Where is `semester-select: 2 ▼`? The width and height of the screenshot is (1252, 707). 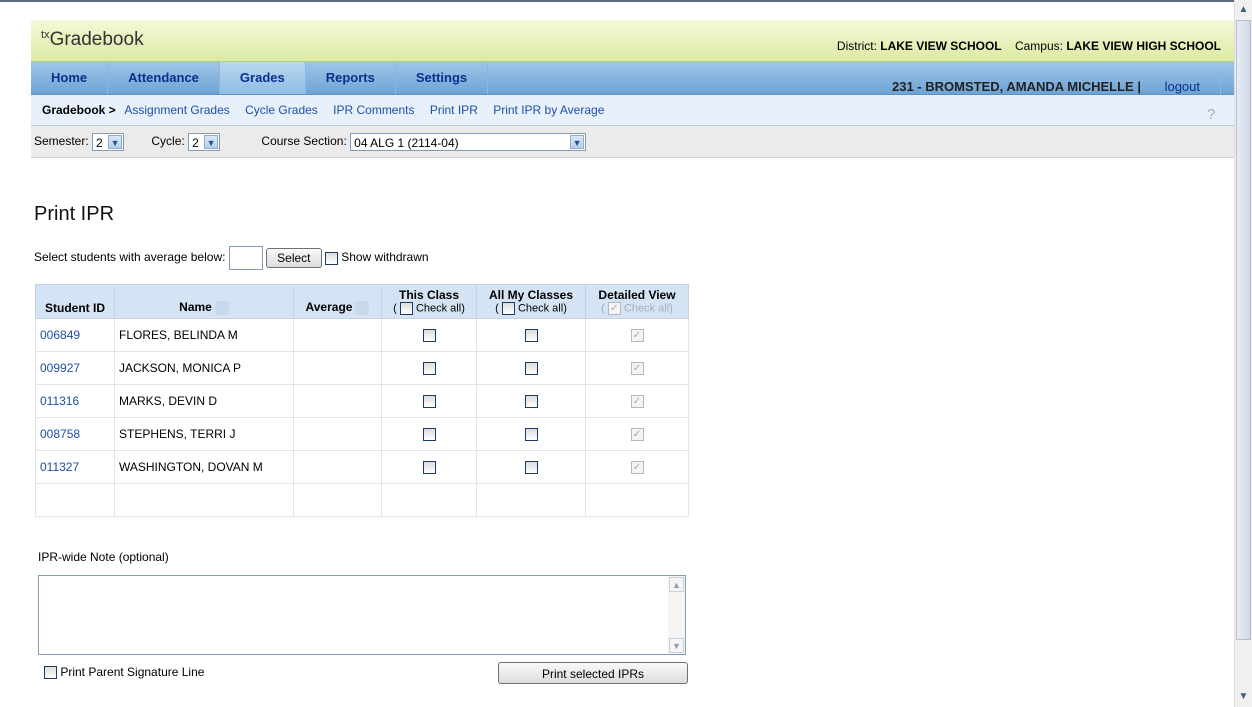 semester-select: 2 ▼ is located at coordinates (108, 141).